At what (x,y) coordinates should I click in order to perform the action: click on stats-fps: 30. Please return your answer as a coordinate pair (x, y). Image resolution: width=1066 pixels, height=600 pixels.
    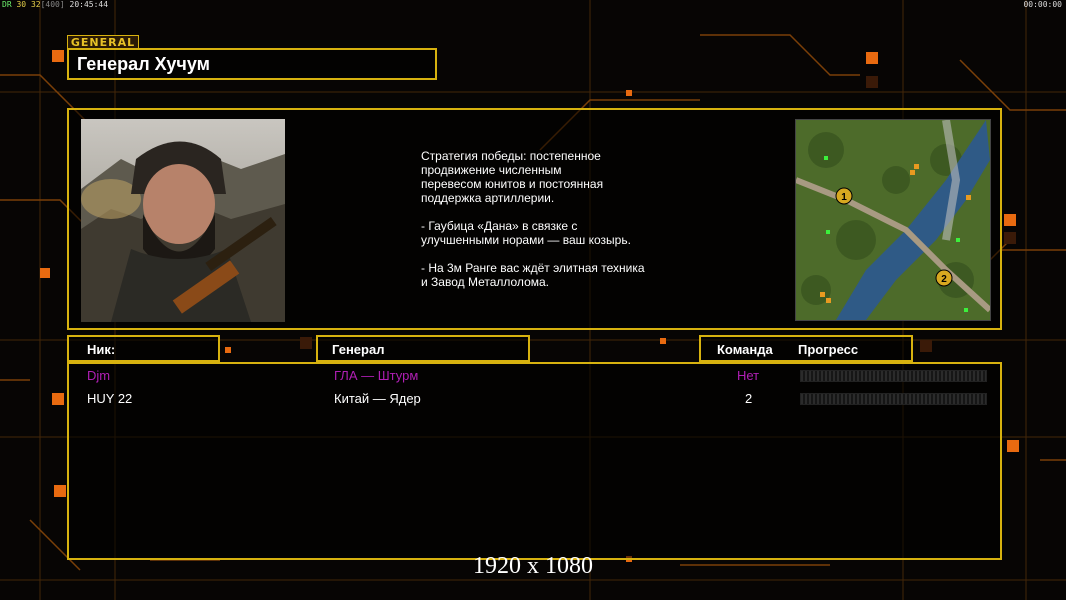
    Looking at the image, I should click on (21, 4).